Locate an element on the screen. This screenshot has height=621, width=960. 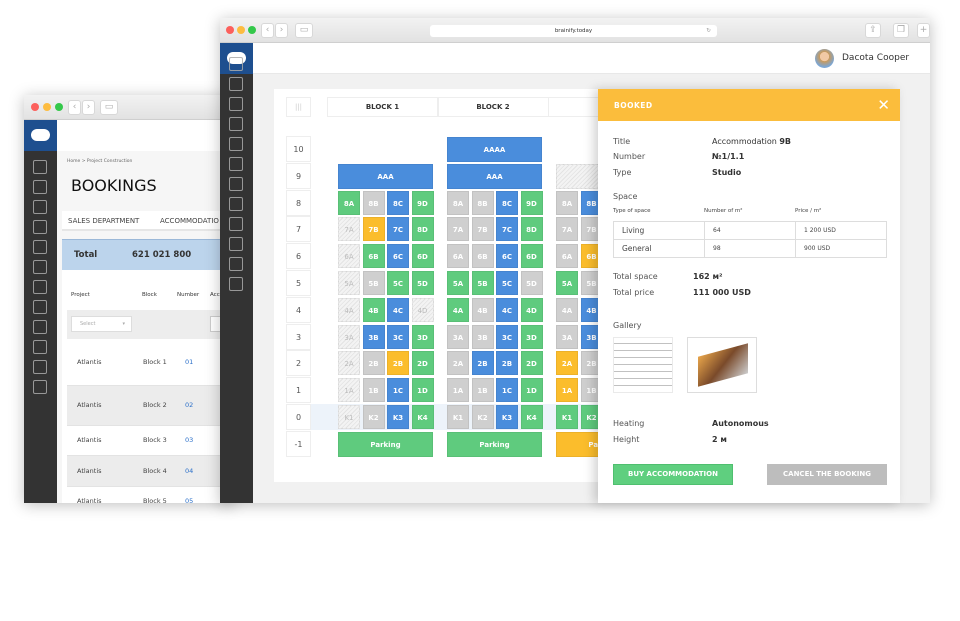
unit-cell: 1D is located at coordinates (422, 390).